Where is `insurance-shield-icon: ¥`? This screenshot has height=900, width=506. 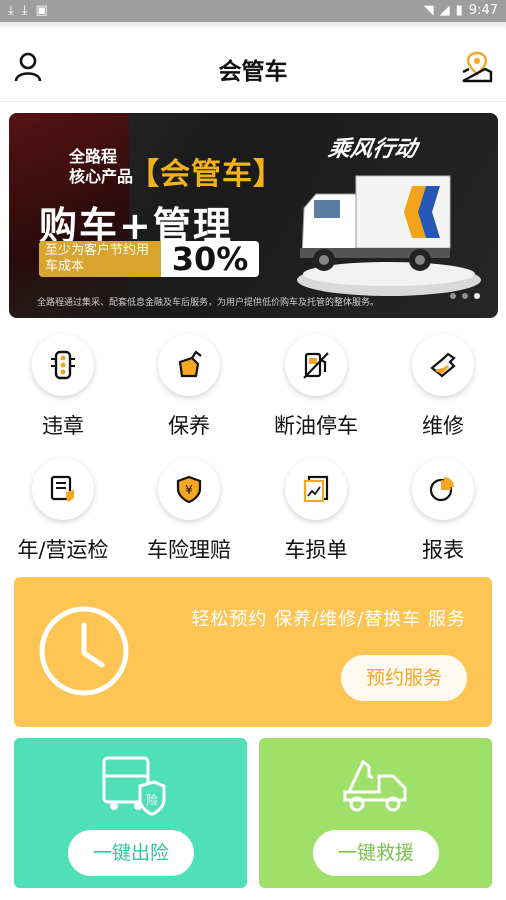 insurance-shield-icon: ¥ is located at coordinates (189, 489).